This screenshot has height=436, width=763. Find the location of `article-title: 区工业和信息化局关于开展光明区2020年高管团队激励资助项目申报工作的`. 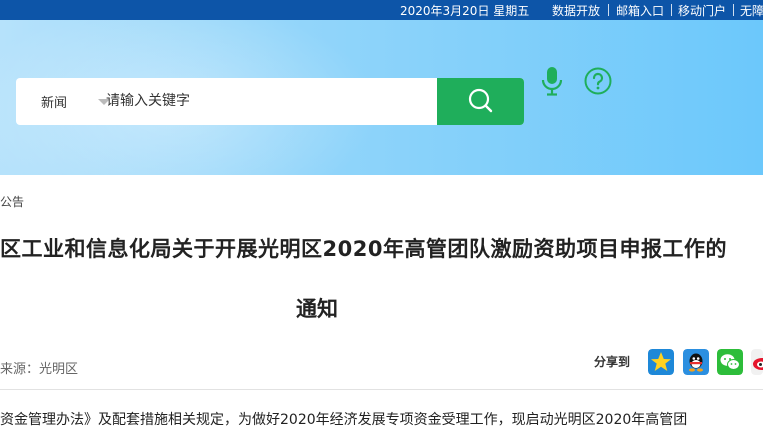

article-title: 区工业和信息化局关于开展光明区2020年高管团队激励资助项目申报工作的 is located at coordinates (363, 249).